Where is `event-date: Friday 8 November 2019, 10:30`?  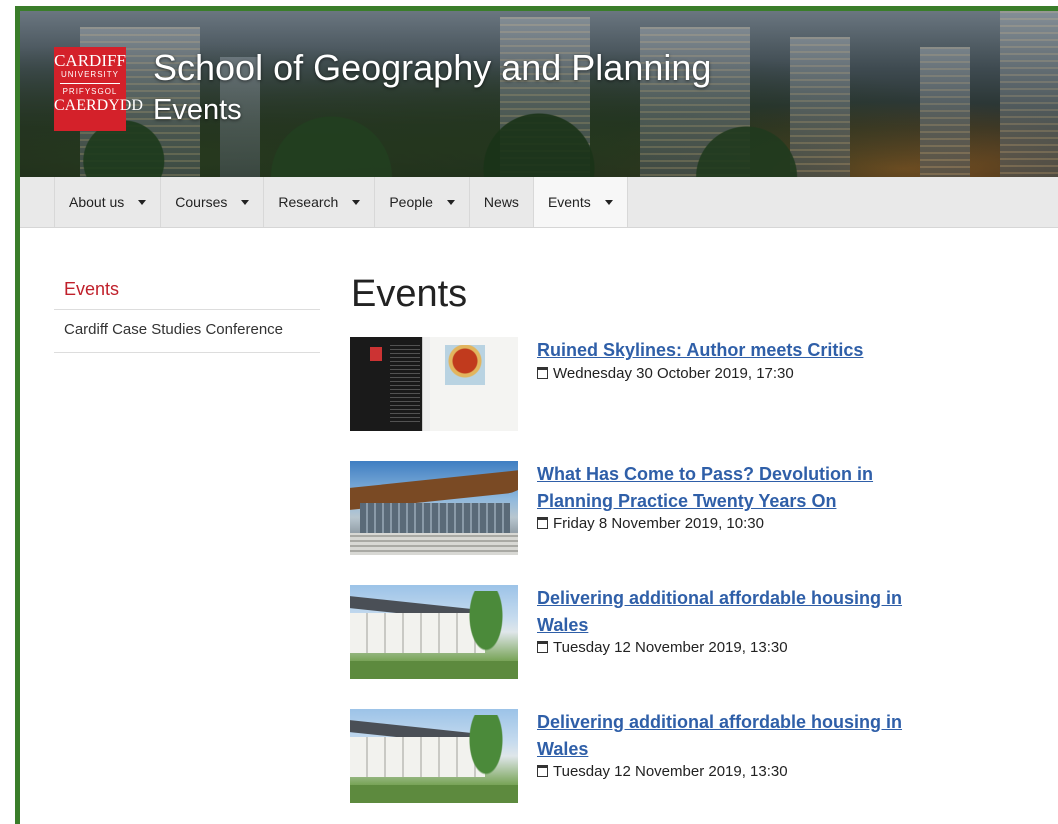
event-date: Friday 8 November 2019, 10:30 is located at coordinates (650, 523).